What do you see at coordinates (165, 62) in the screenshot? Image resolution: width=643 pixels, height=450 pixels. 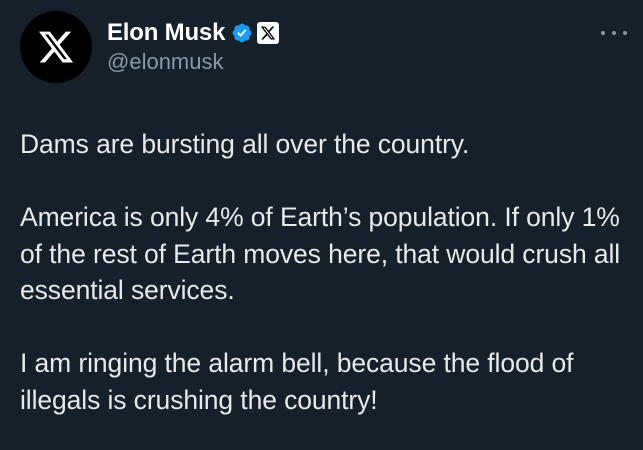 I see `author-handle: @elonmusk` at bounding box center [165, 62].